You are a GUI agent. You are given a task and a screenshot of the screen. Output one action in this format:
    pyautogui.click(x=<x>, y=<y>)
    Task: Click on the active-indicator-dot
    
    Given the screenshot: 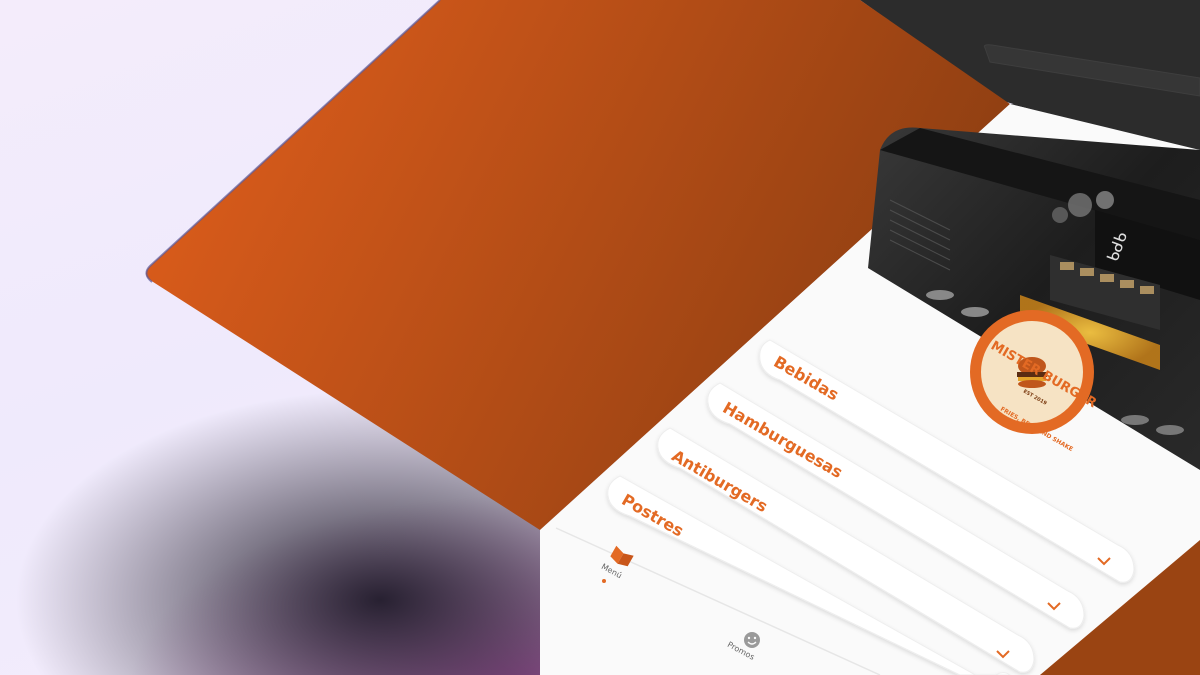 What is the action you would take?
    pyautogui.click(x=604, y=581)
    